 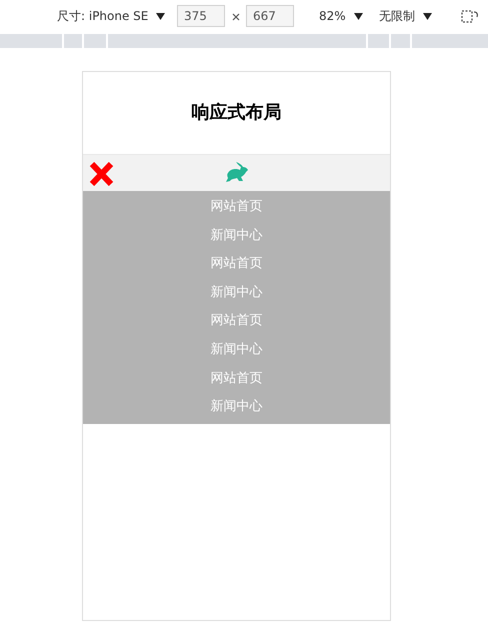 What do you see at coordinates (470, 16) in the screenshot?
I see `rotate-icon` at bounding box center [470, 16].